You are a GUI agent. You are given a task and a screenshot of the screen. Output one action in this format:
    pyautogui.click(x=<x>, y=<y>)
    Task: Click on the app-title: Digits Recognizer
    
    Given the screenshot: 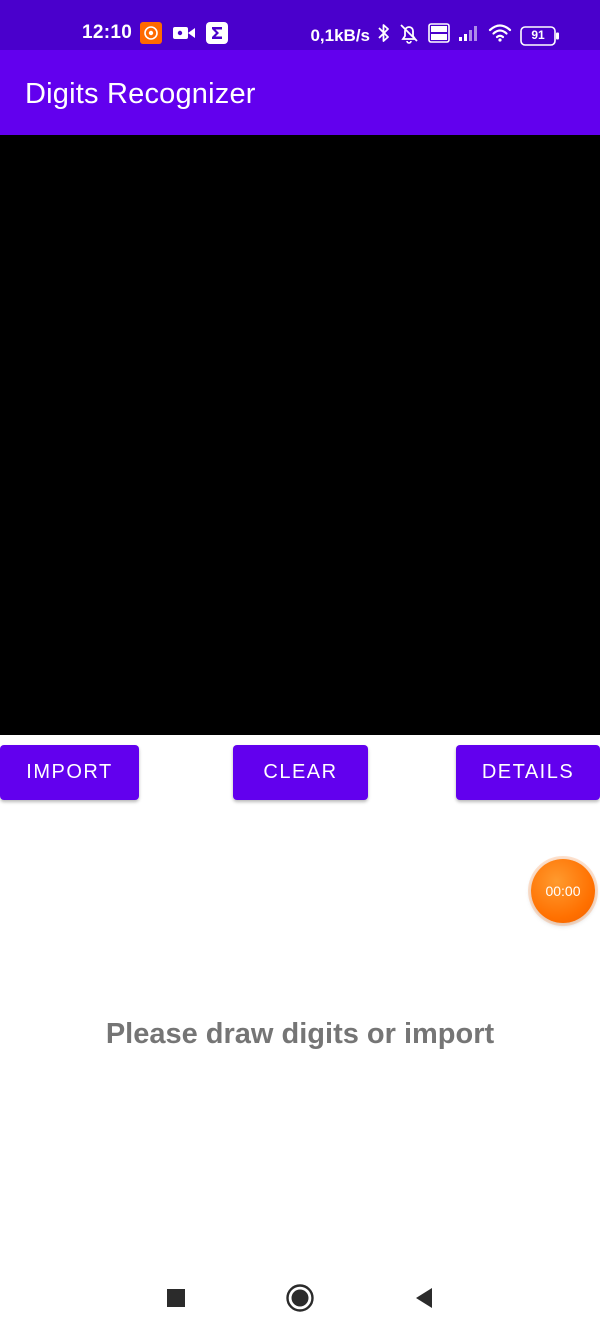 What is the action you would take?
    pyautogui.click(x=140, y=94)
    